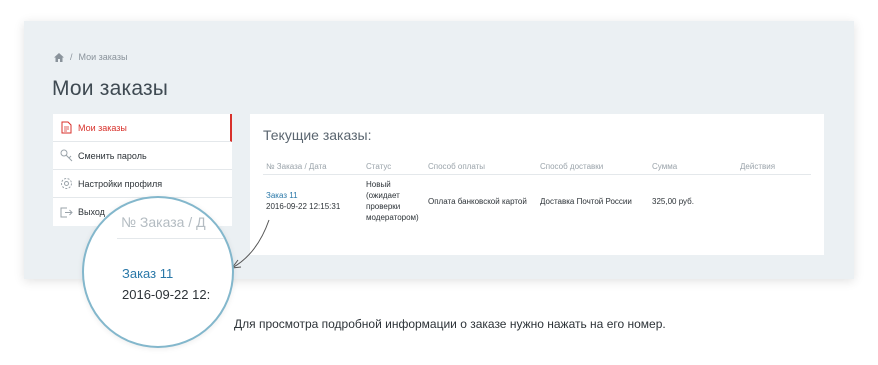  What do you see at coordinates (379, 166) in the screenshot?
I see `column-header: Статус` at bounding box center [379, 166].